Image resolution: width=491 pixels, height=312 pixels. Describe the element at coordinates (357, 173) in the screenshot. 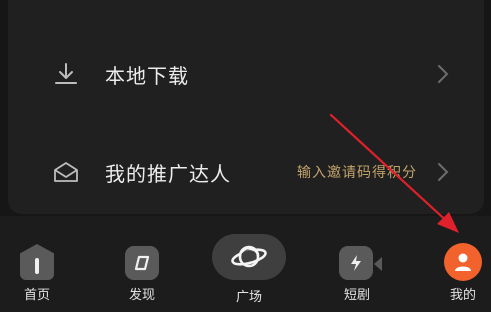

I see `invite-code-hint: 输入邀请码得积分` at that location.